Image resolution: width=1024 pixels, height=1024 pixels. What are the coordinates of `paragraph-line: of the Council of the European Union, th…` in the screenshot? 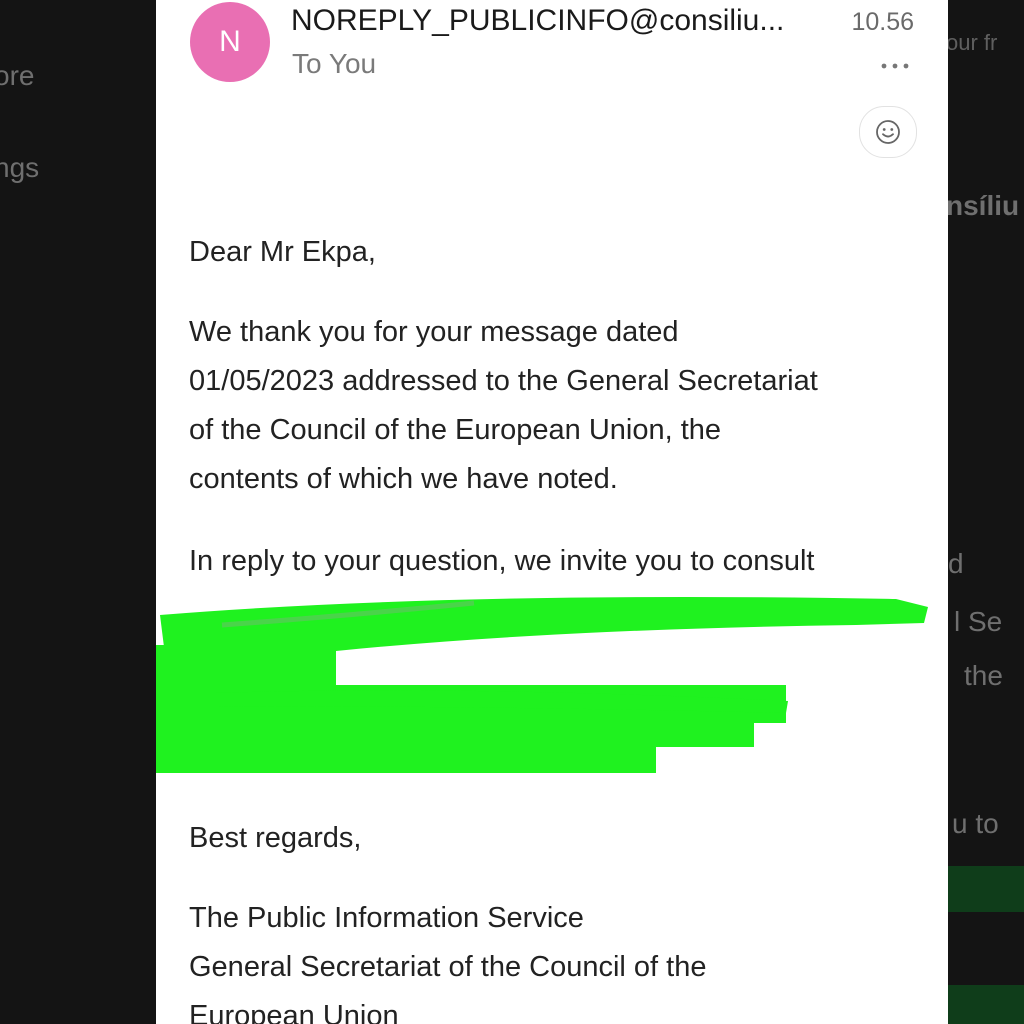 It's located at (455, 430).